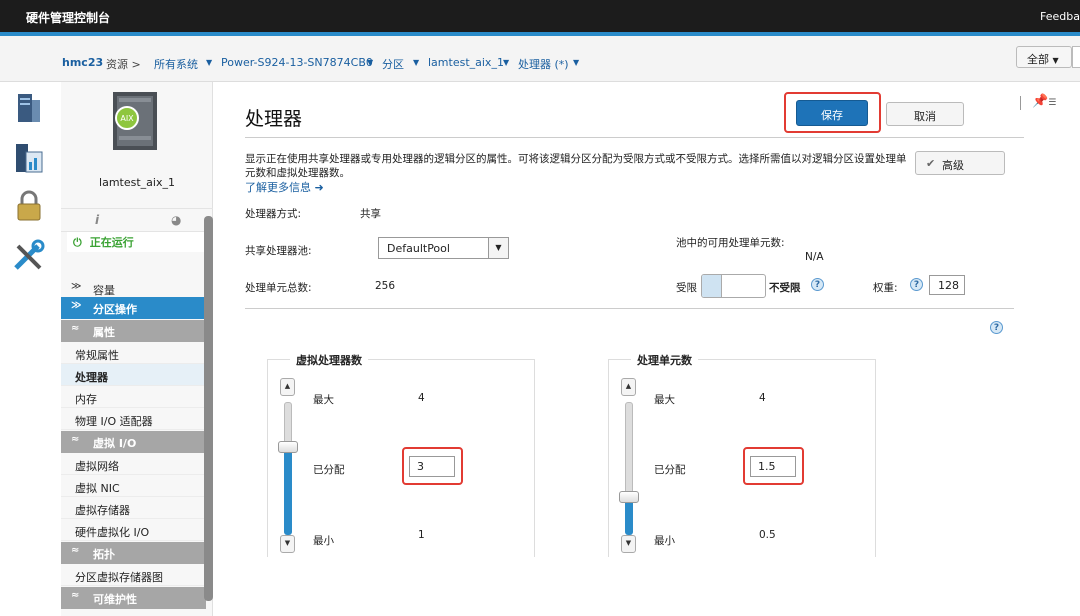 The image size is (1080, 616). Describe the element at coordinates (742, 454) in the screenshot. I see `processing-units-panel: 处理单元数 ▲ ▼ 最大 4 已分配 1.5 最小 0.5` at that location.